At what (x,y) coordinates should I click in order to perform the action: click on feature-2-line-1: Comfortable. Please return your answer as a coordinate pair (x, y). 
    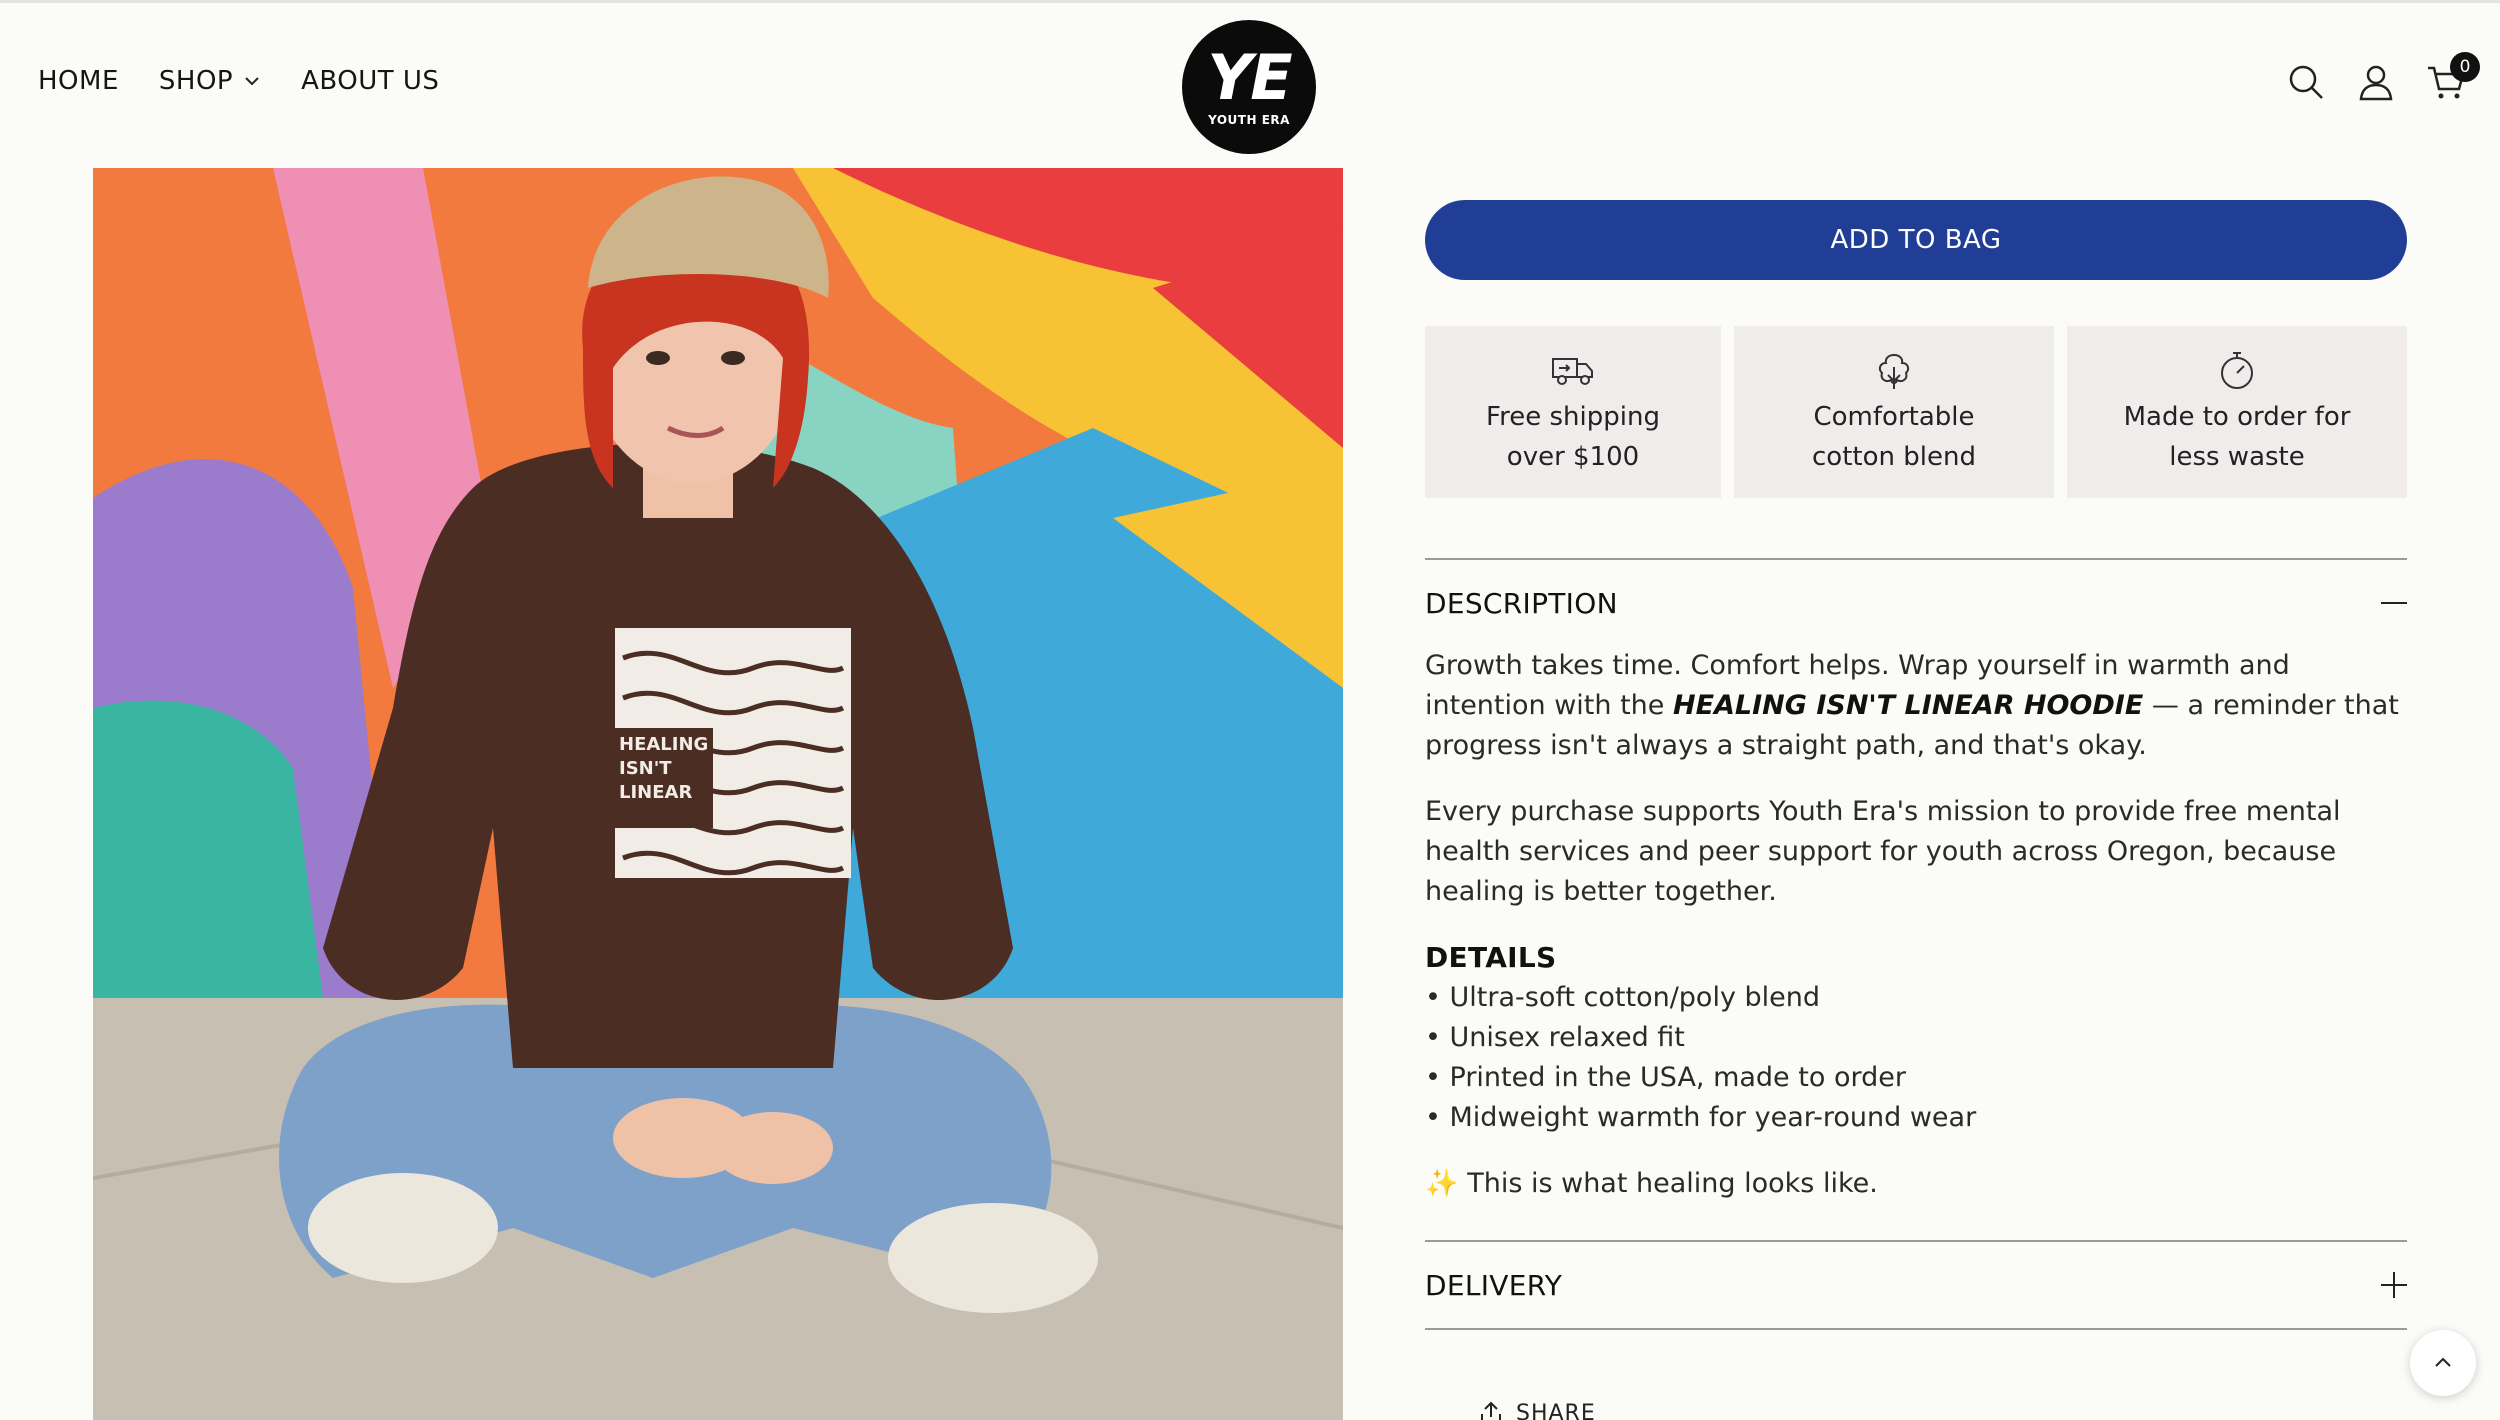
    Looking at the image, I should click on (1894, 417).